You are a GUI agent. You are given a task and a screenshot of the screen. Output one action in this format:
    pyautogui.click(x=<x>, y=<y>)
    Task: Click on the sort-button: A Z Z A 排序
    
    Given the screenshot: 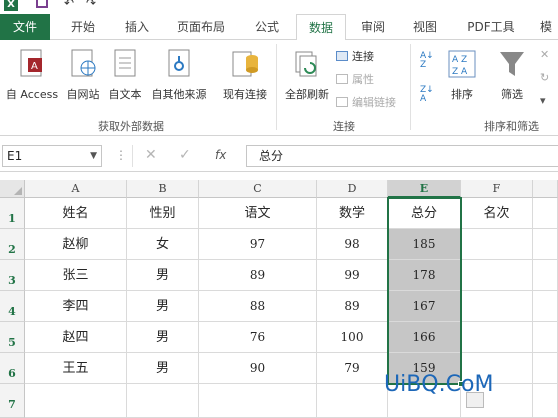 What is the action you would take?
    pyautogui.click(x=462, y=75)
    